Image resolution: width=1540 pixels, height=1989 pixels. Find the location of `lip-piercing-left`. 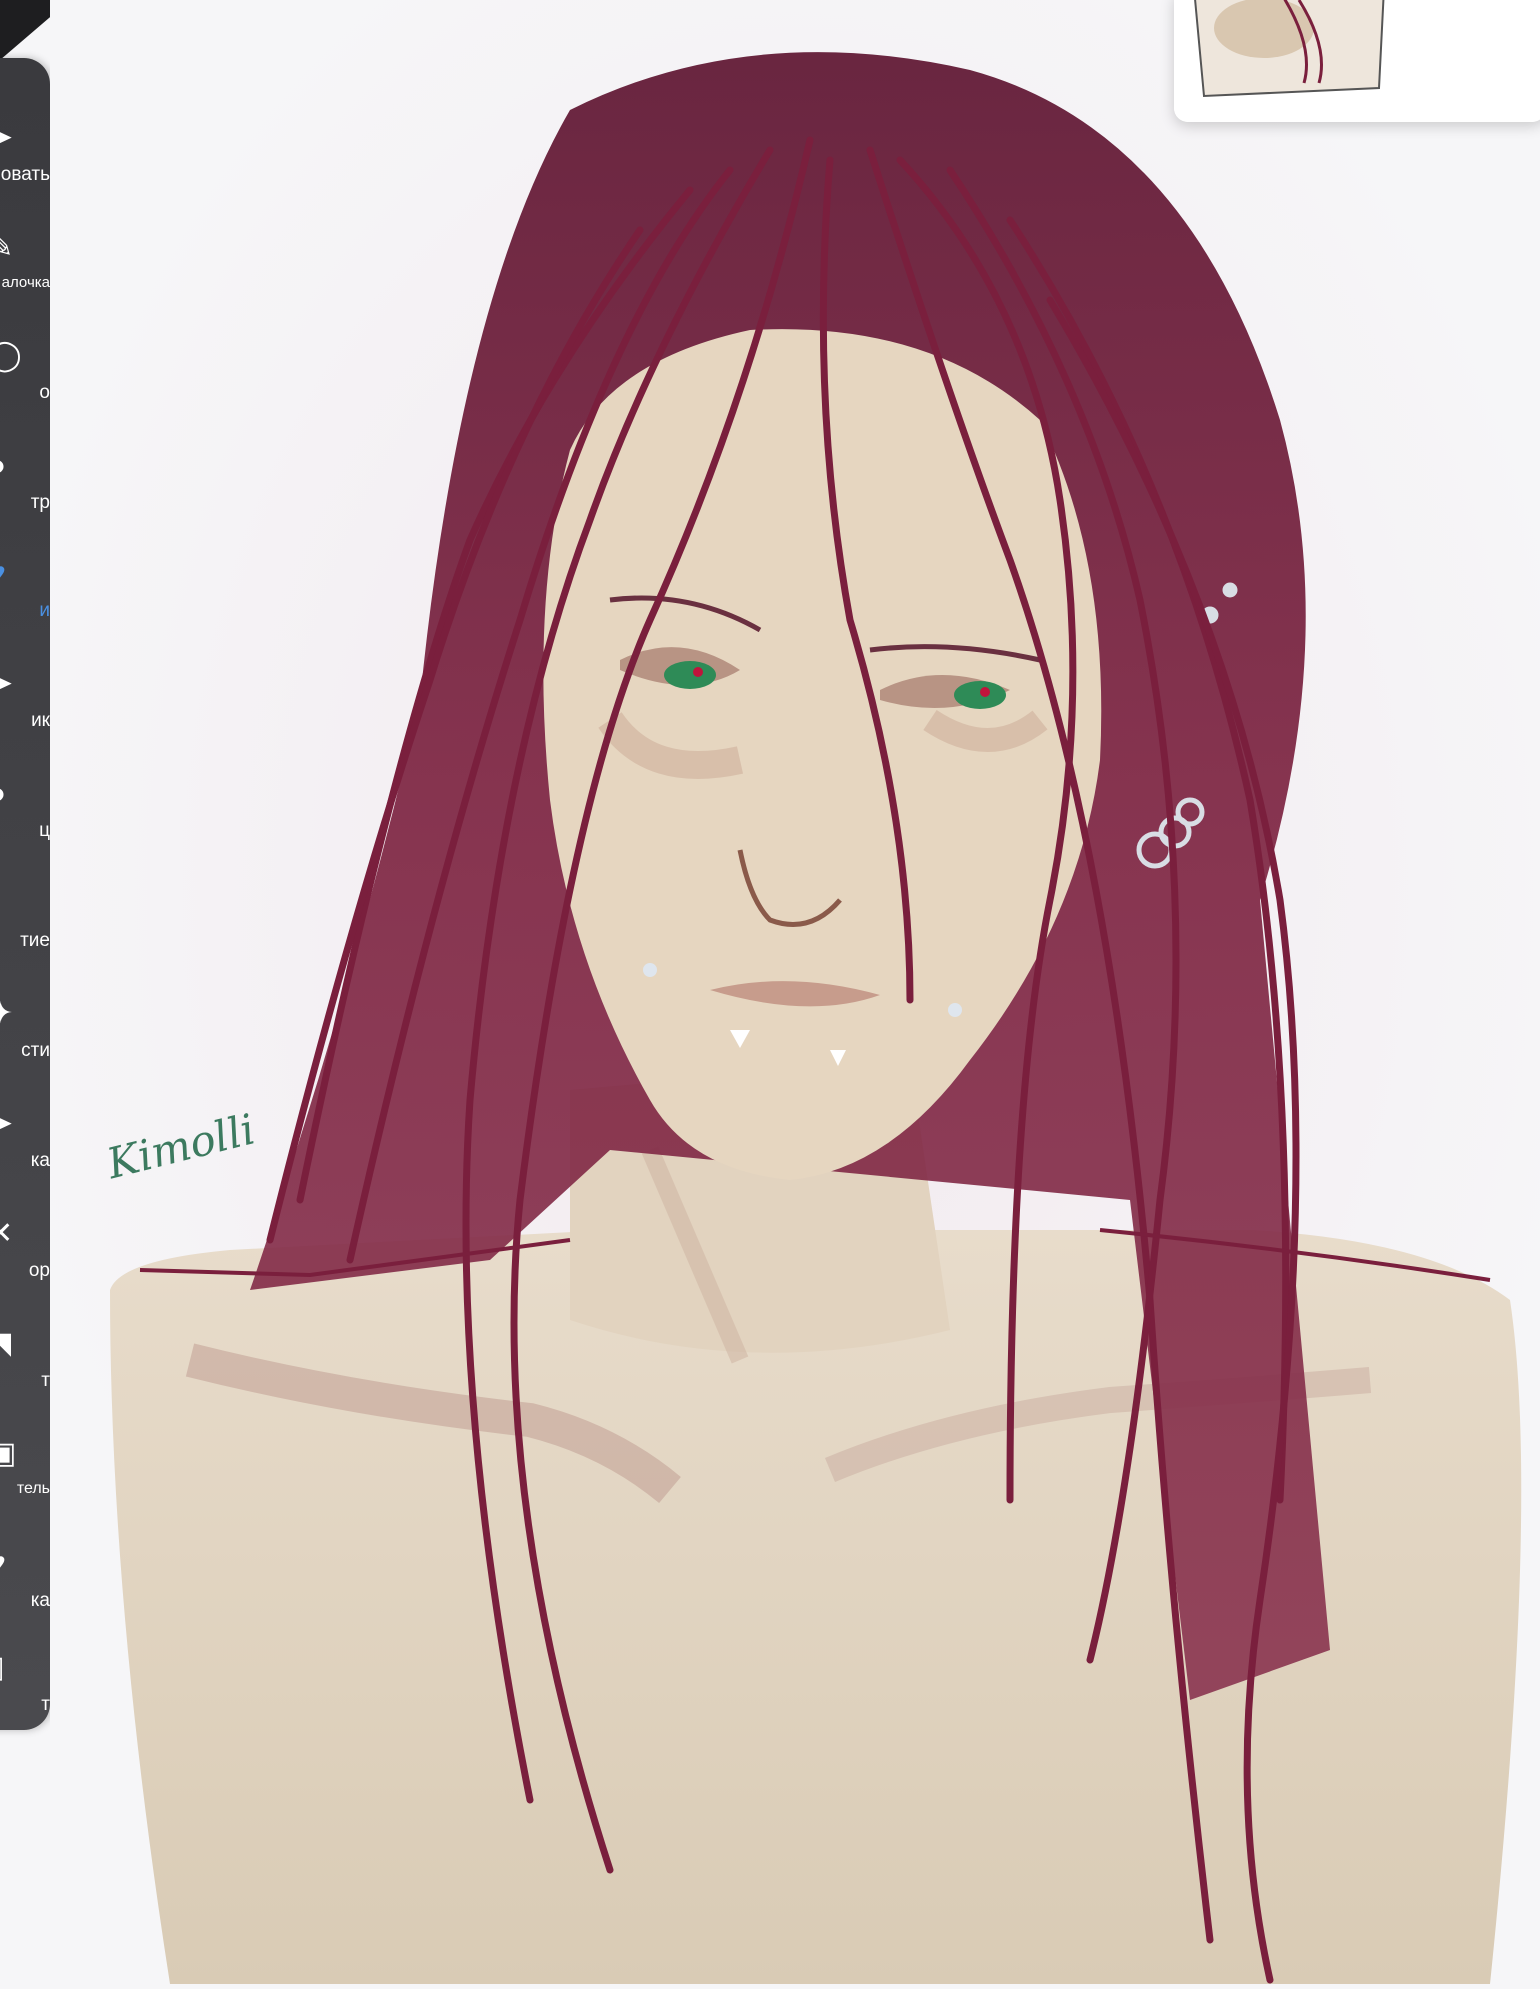

lip-piercing-left is located at coordinates (650, 970).